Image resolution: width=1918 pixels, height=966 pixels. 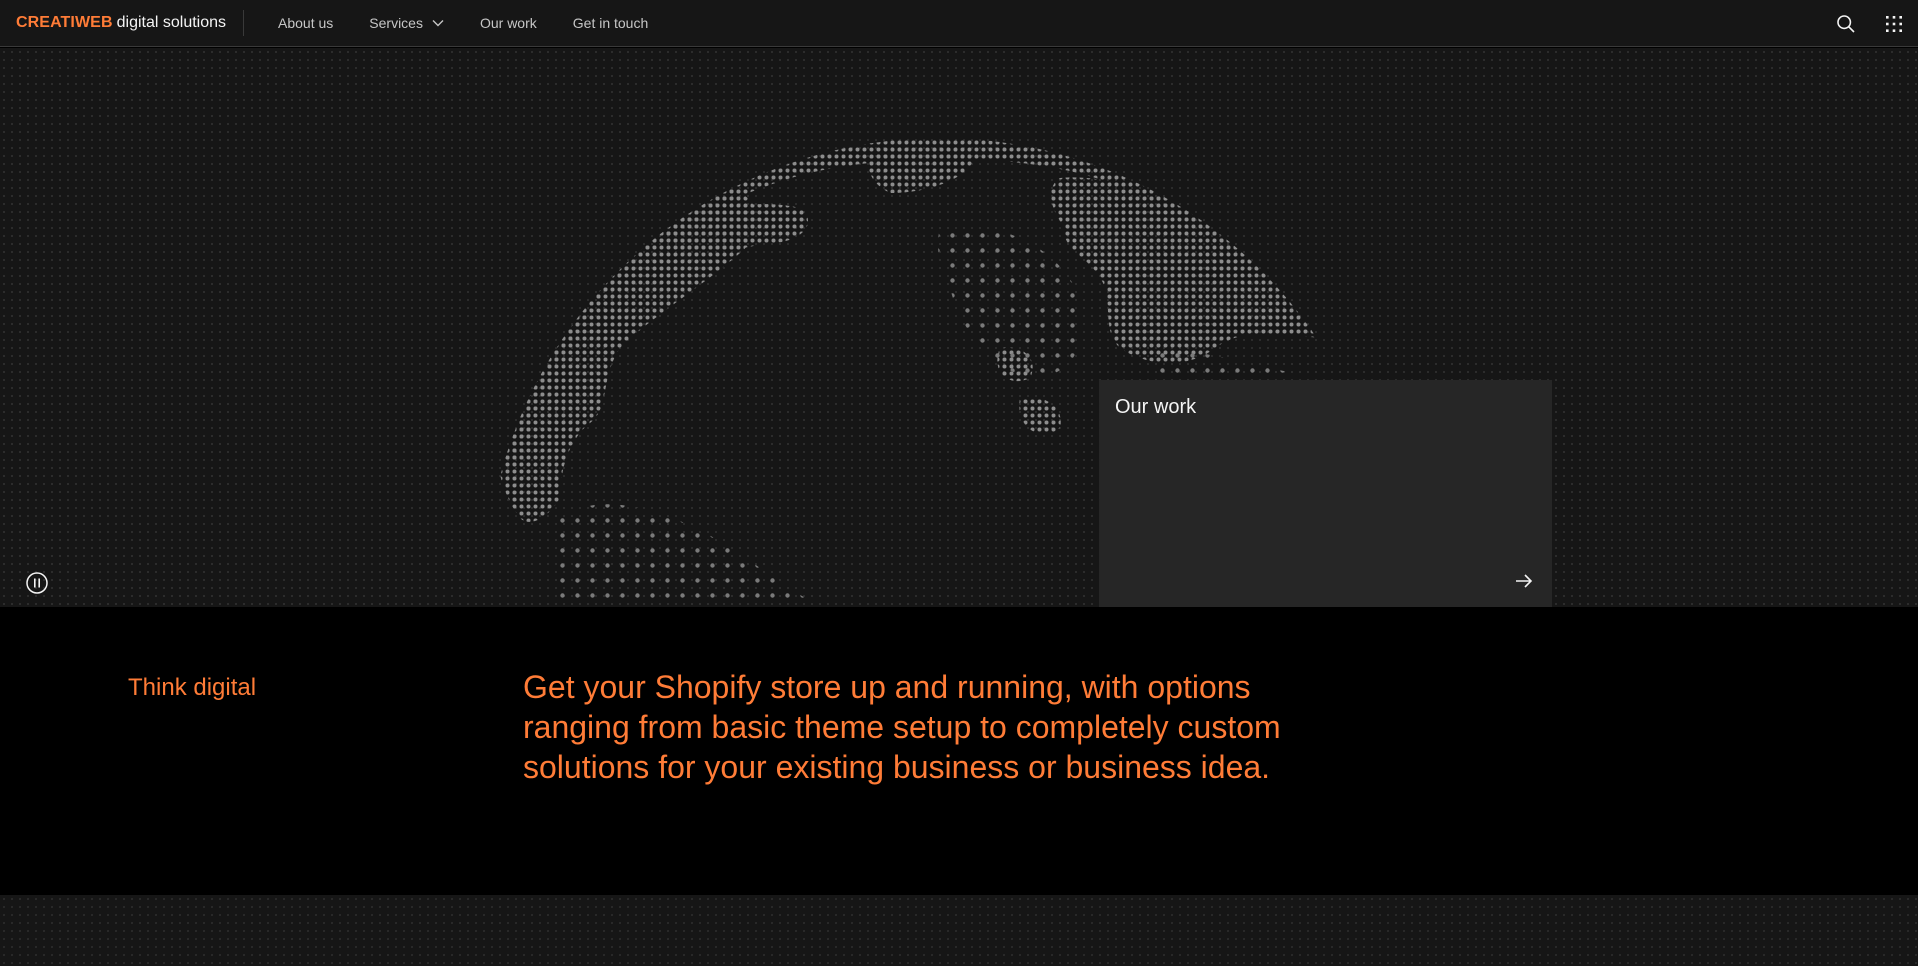 What do you see at coordinates (192, 687) in the screenshot?
I see `section-heading: Think digital` at bounding box center [192, 687].